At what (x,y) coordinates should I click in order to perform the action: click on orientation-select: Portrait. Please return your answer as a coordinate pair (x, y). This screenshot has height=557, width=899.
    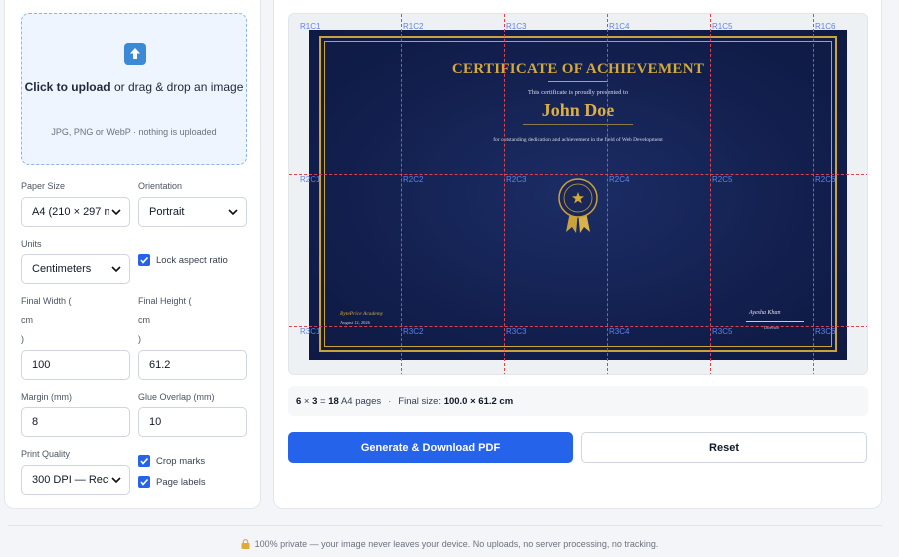
    Looking at the image, I should click on (192, 212).